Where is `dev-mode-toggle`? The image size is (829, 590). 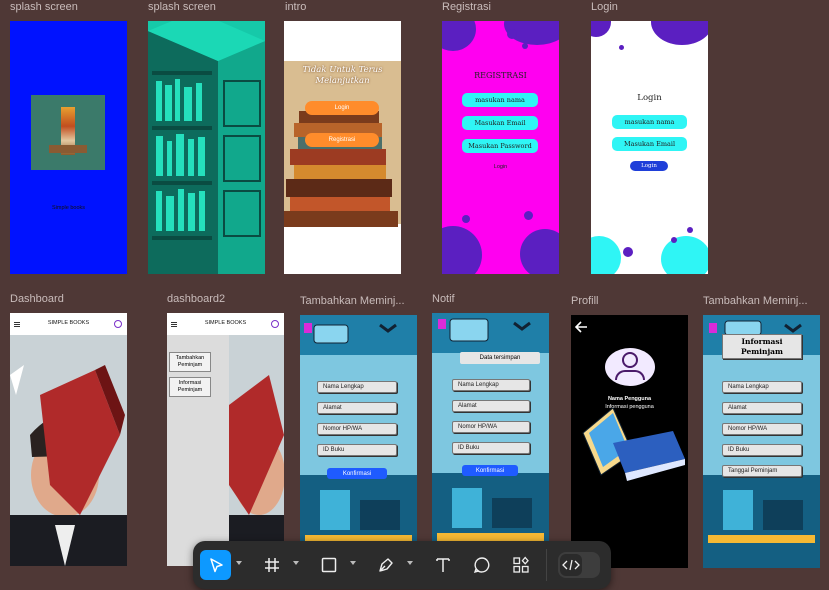 dev-mode-toggle is located at coordinates (579, 565).